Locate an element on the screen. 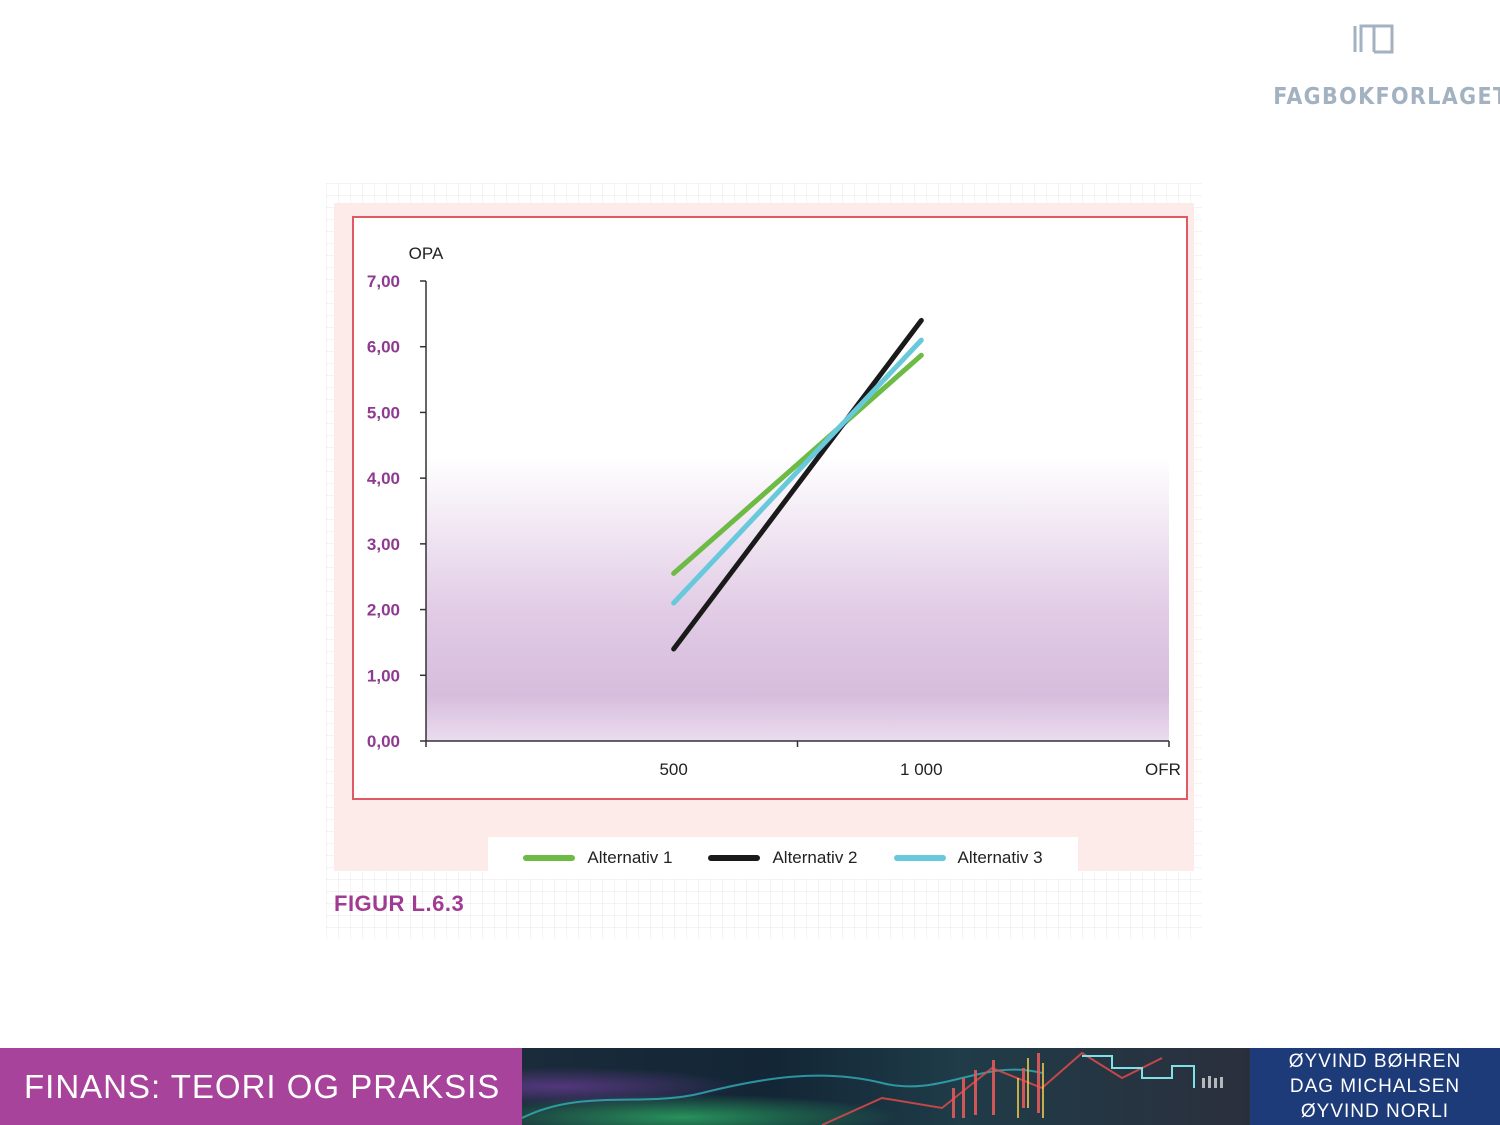 The image size is (1500, 1125). chart-legend: Alternativ 1 Alternativ 2 Alternativ 3 is located at coordinates (783, 858).